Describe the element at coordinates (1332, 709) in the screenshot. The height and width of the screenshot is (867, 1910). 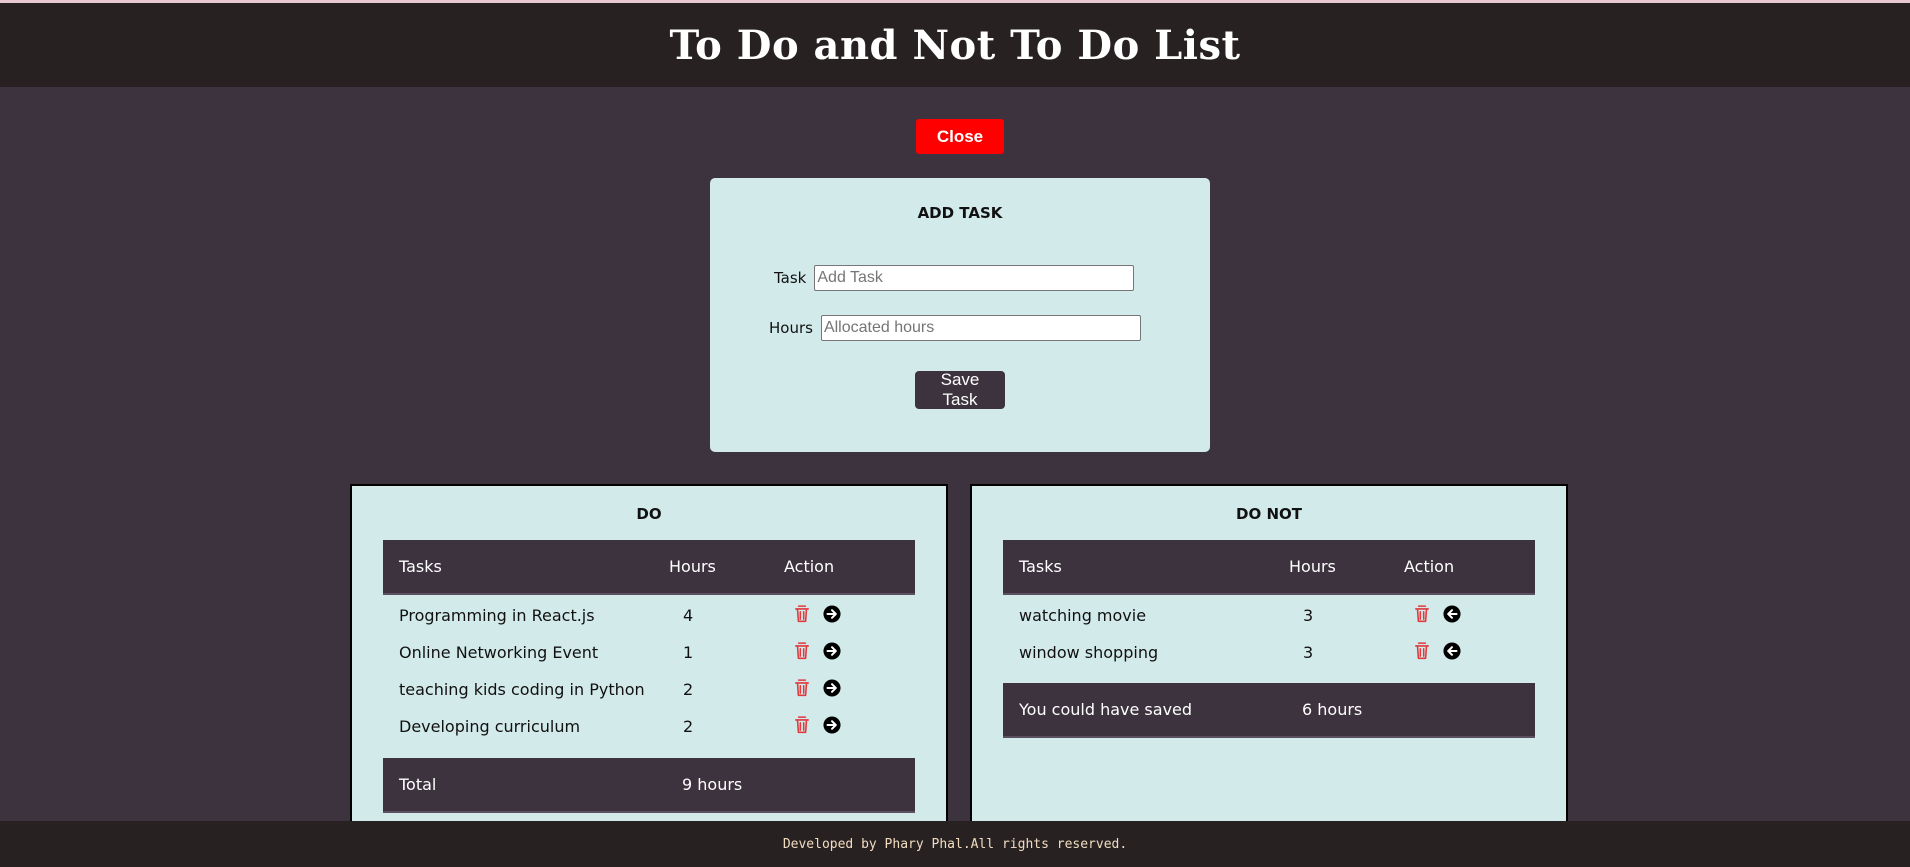
I see `saved-value: 6 hours` at that location.